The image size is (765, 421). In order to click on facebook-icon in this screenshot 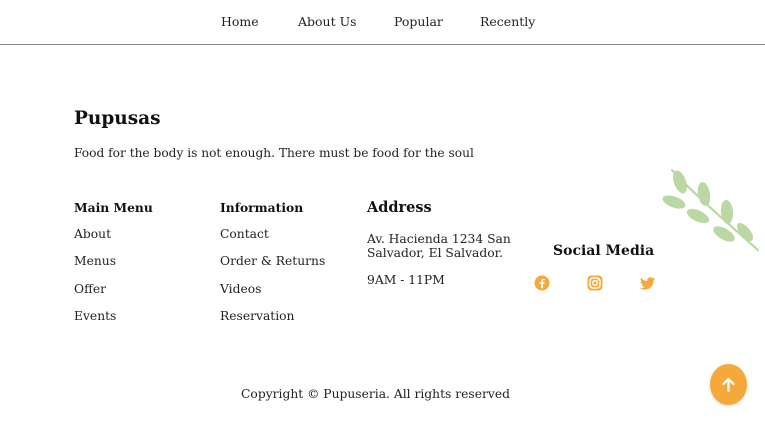, I will do `click(542, 283)`.